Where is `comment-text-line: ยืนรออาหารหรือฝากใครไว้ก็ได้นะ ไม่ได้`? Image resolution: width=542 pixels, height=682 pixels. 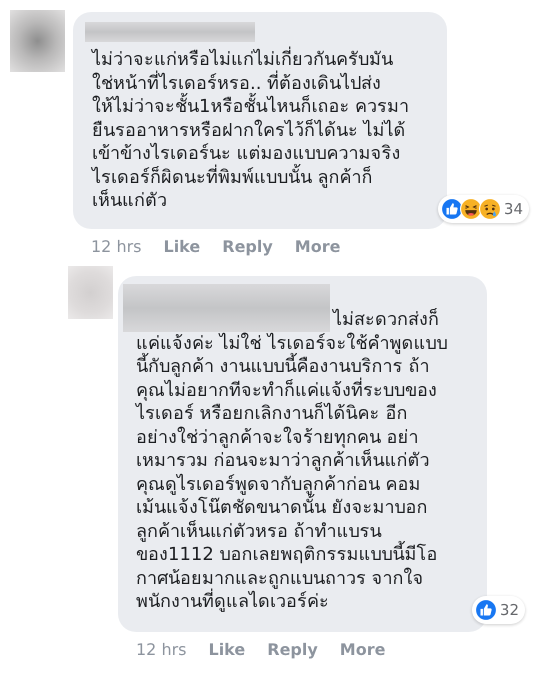 comment-text-line: ยืนรออาหารหรือฝากใครไว้ก็ได้นะ ไม่ได้ is located at coordinates (249, 130).